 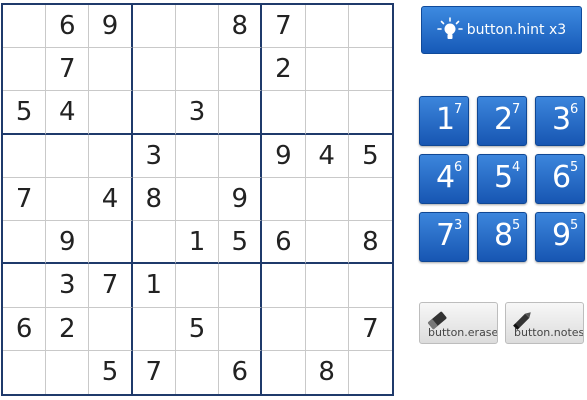 I want to click on number-button-remaining-count: 3, so click(x=458, y=225).